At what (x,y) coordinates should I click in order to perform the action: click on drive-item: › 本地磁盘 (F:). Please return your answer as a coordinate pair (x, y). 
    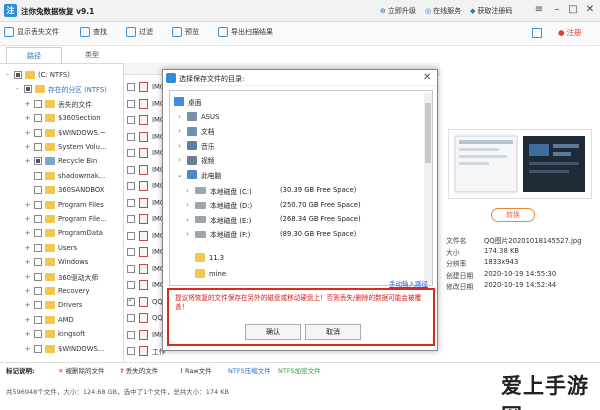
    Looking at the image, I should click on (217, 234).